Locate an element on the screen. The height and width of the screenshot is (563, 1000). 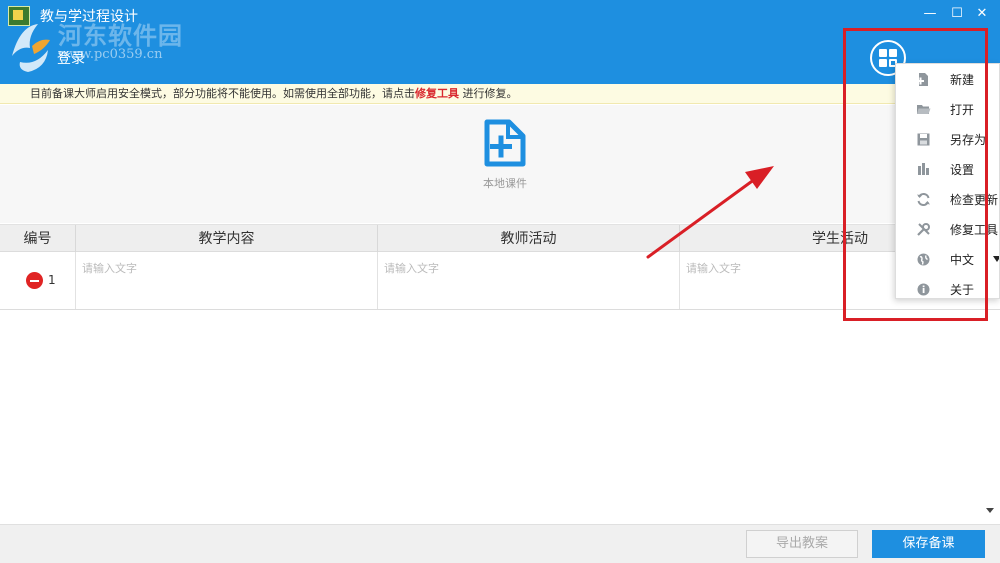
login-link: 登录 is located at coordinates (71, 58).